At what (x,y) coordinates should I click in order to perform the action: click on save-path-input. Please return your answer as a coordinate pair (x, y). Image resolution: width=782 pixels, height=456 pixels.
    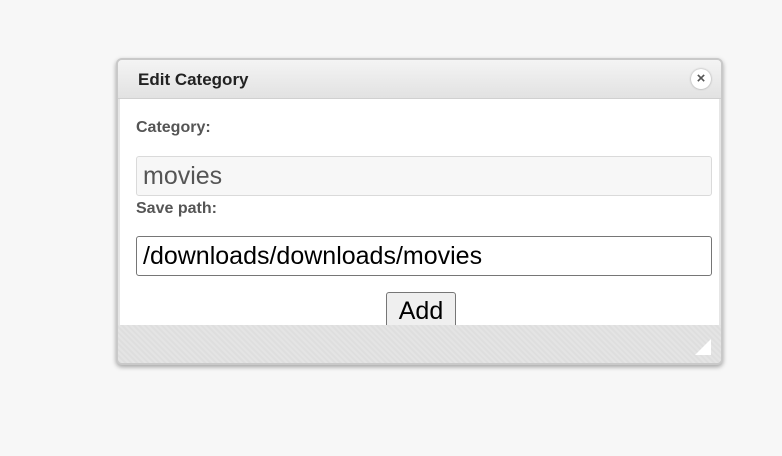
    Looking at the image, I should click on (424, 256).